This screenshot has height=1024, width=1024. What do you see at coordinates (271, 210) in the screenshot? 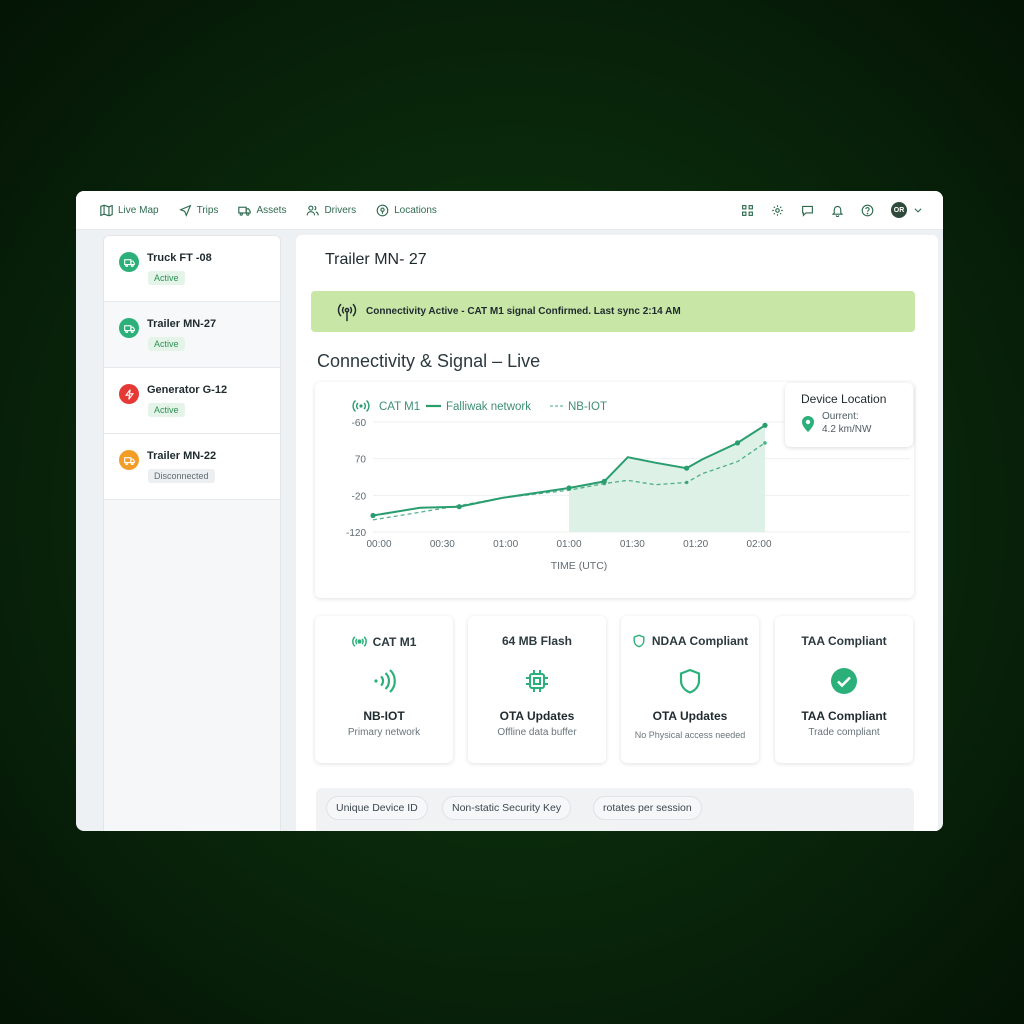
I see `nav-label: Assets` at bounding box center [271, 210].